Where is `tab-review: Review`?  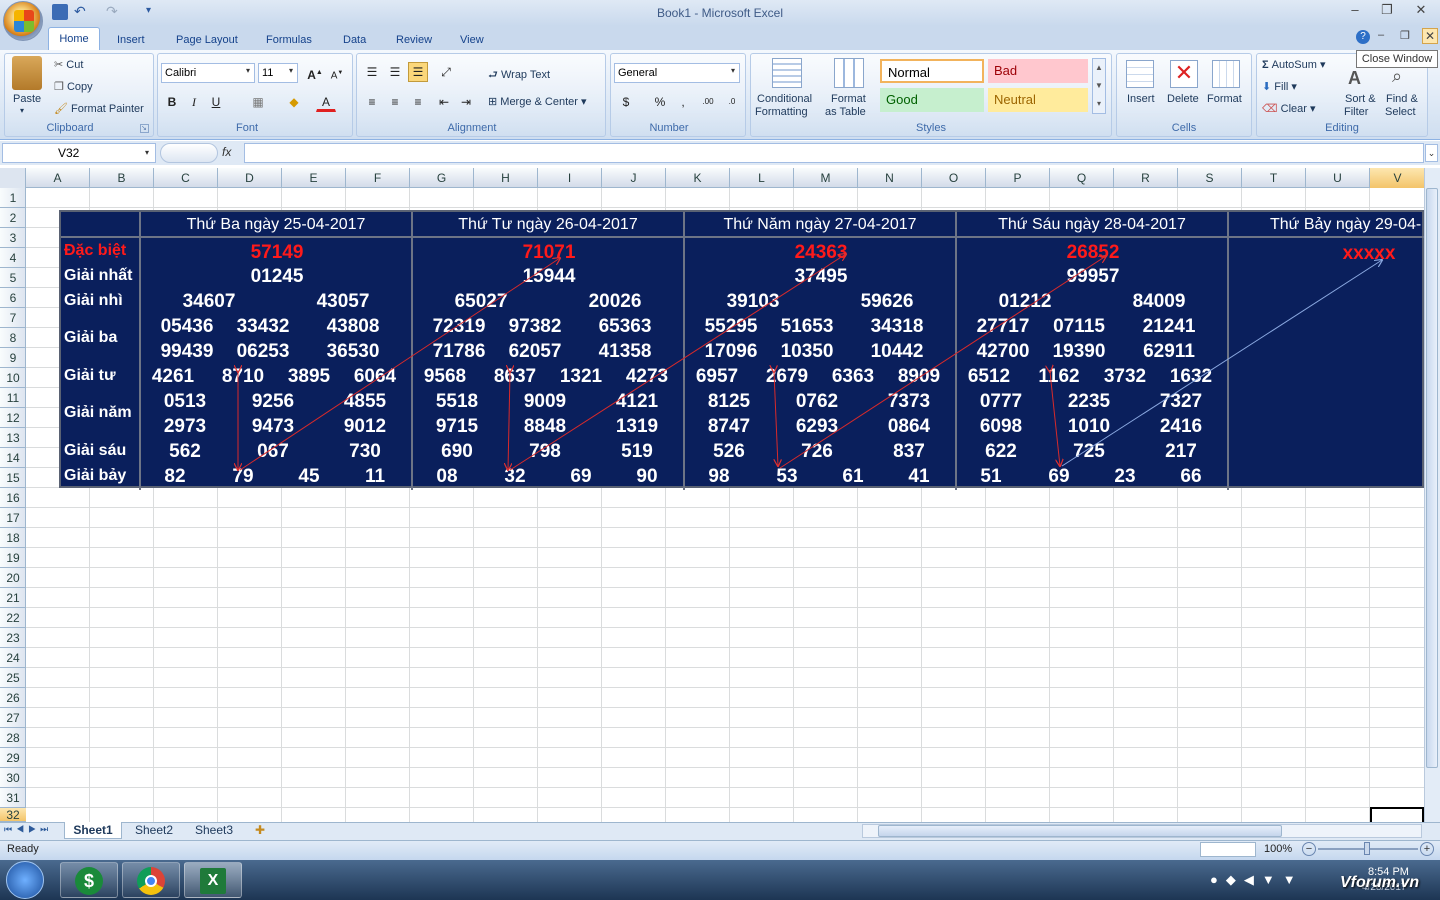
tab-review: Review is located at coordinates (414, 40).